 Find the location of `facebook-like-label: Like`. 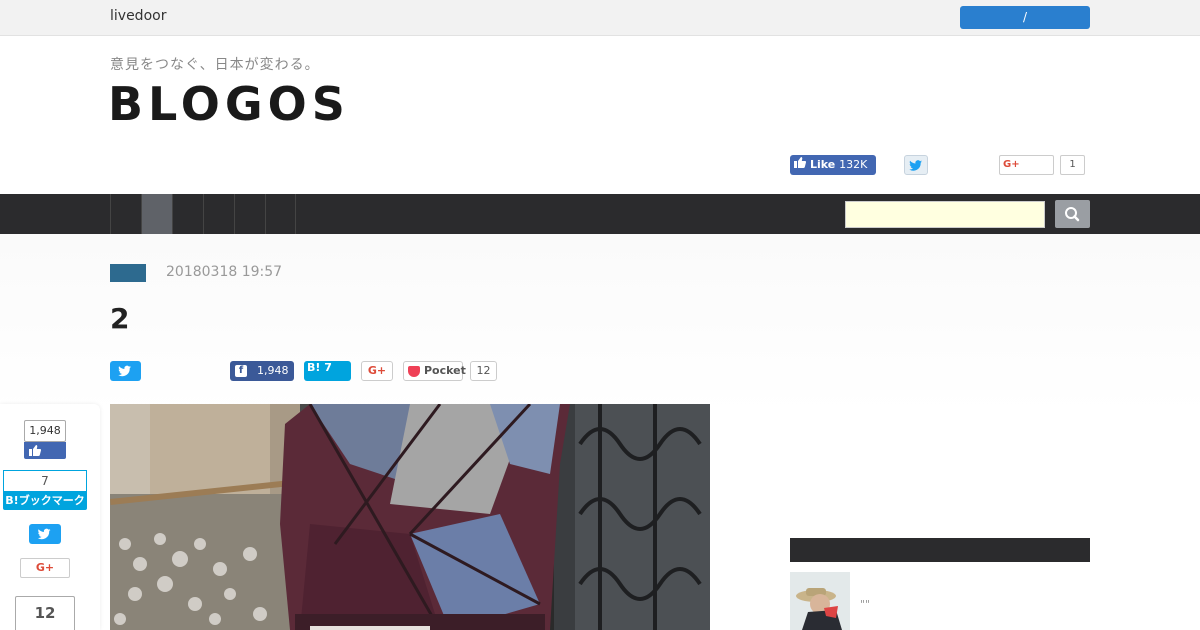

facebook-like-label: Like is located at coordinates (823, 164).